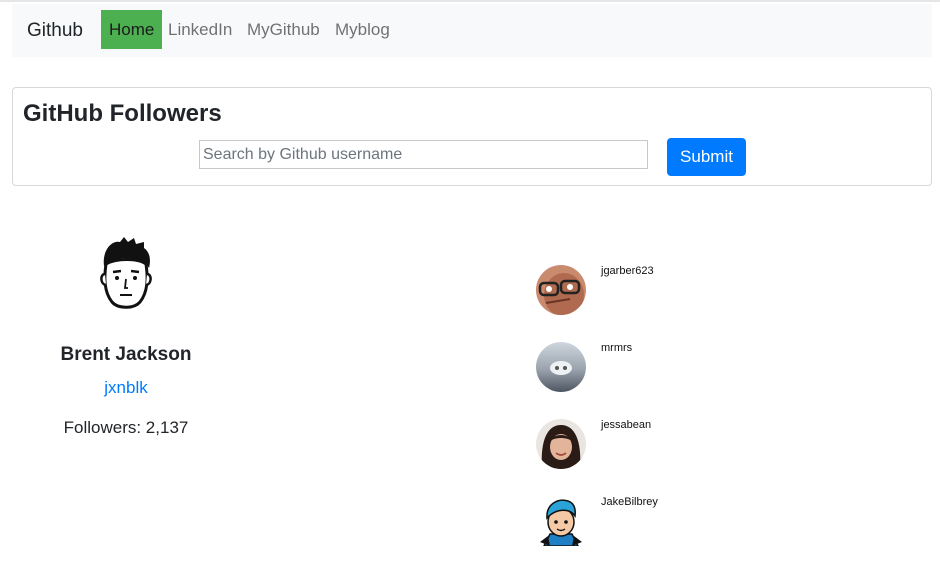  What do you see at coordinates (126, 337) in the screenshot?
I see `profile-panel: Brent Jackson jxnblk Followers: 2,137` at bounding box center [126, 337].